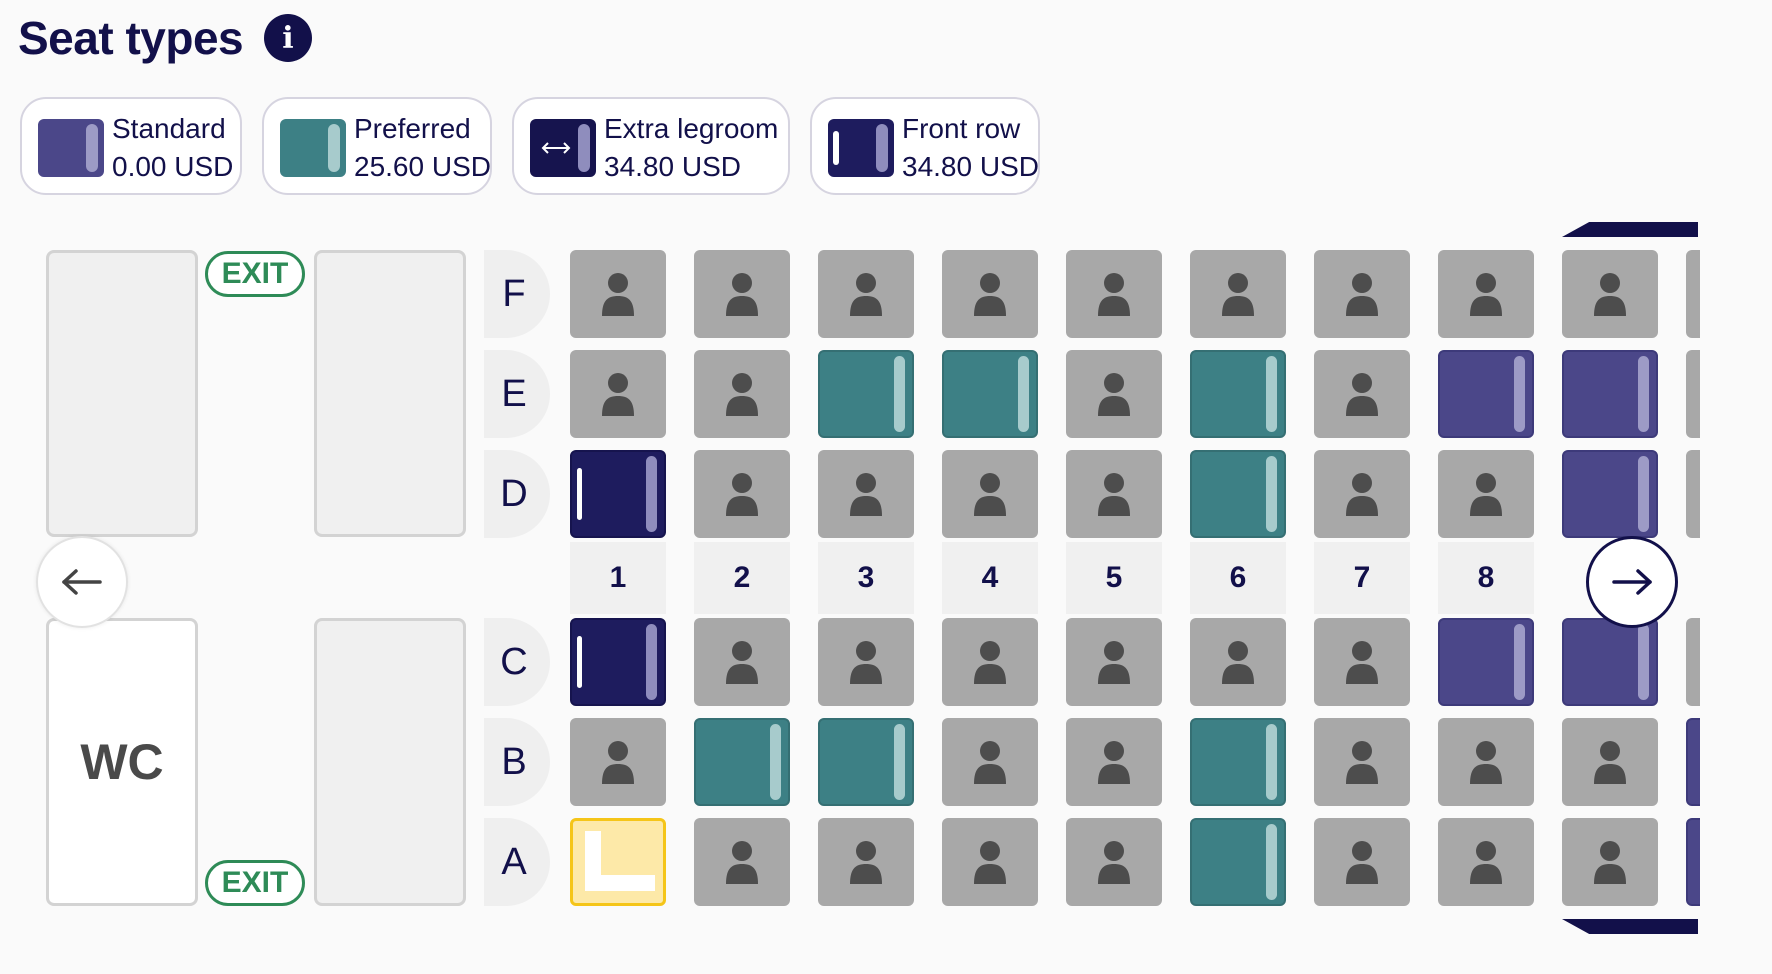 This screenshot has height=974, width=1772. Describe the element at coordinates (990, 762) in the screenshot. I see `seat-4b` at that location.